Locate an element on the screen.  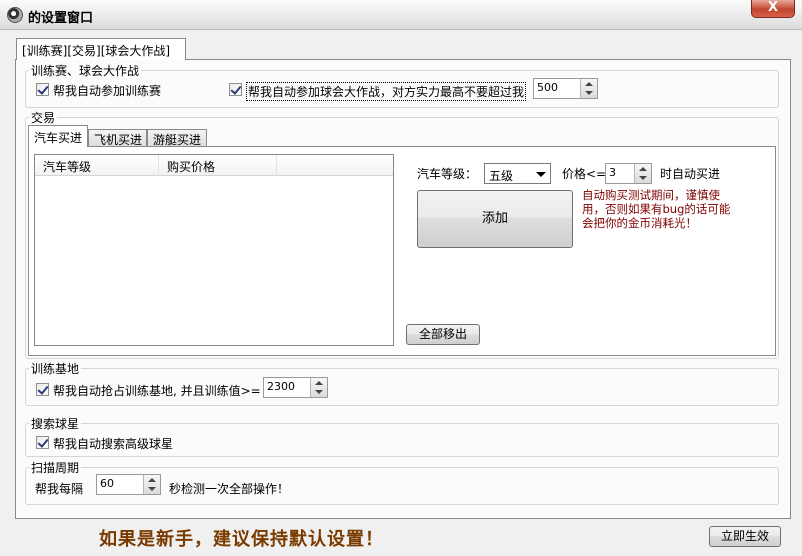
scan-suffix-label: 秒检测一次全部操作！ is located at coordinates (229, 489).